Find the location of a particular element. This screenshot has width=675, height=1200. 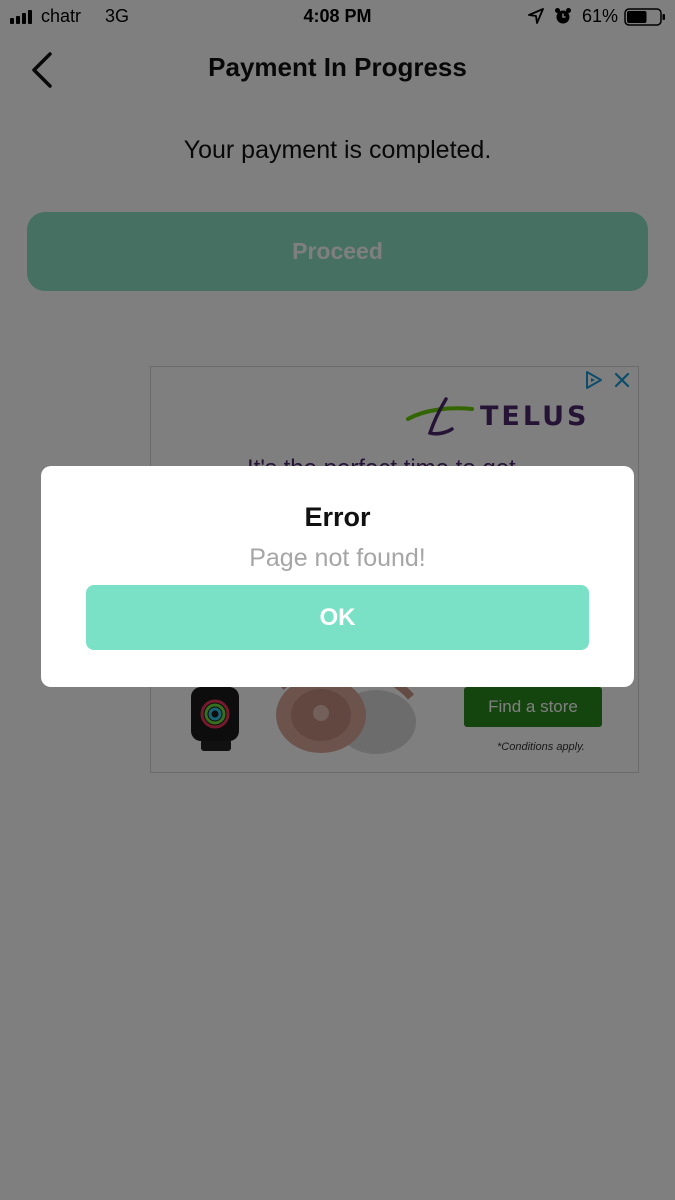

ok-button: OK is located at coordinates (337, 617).